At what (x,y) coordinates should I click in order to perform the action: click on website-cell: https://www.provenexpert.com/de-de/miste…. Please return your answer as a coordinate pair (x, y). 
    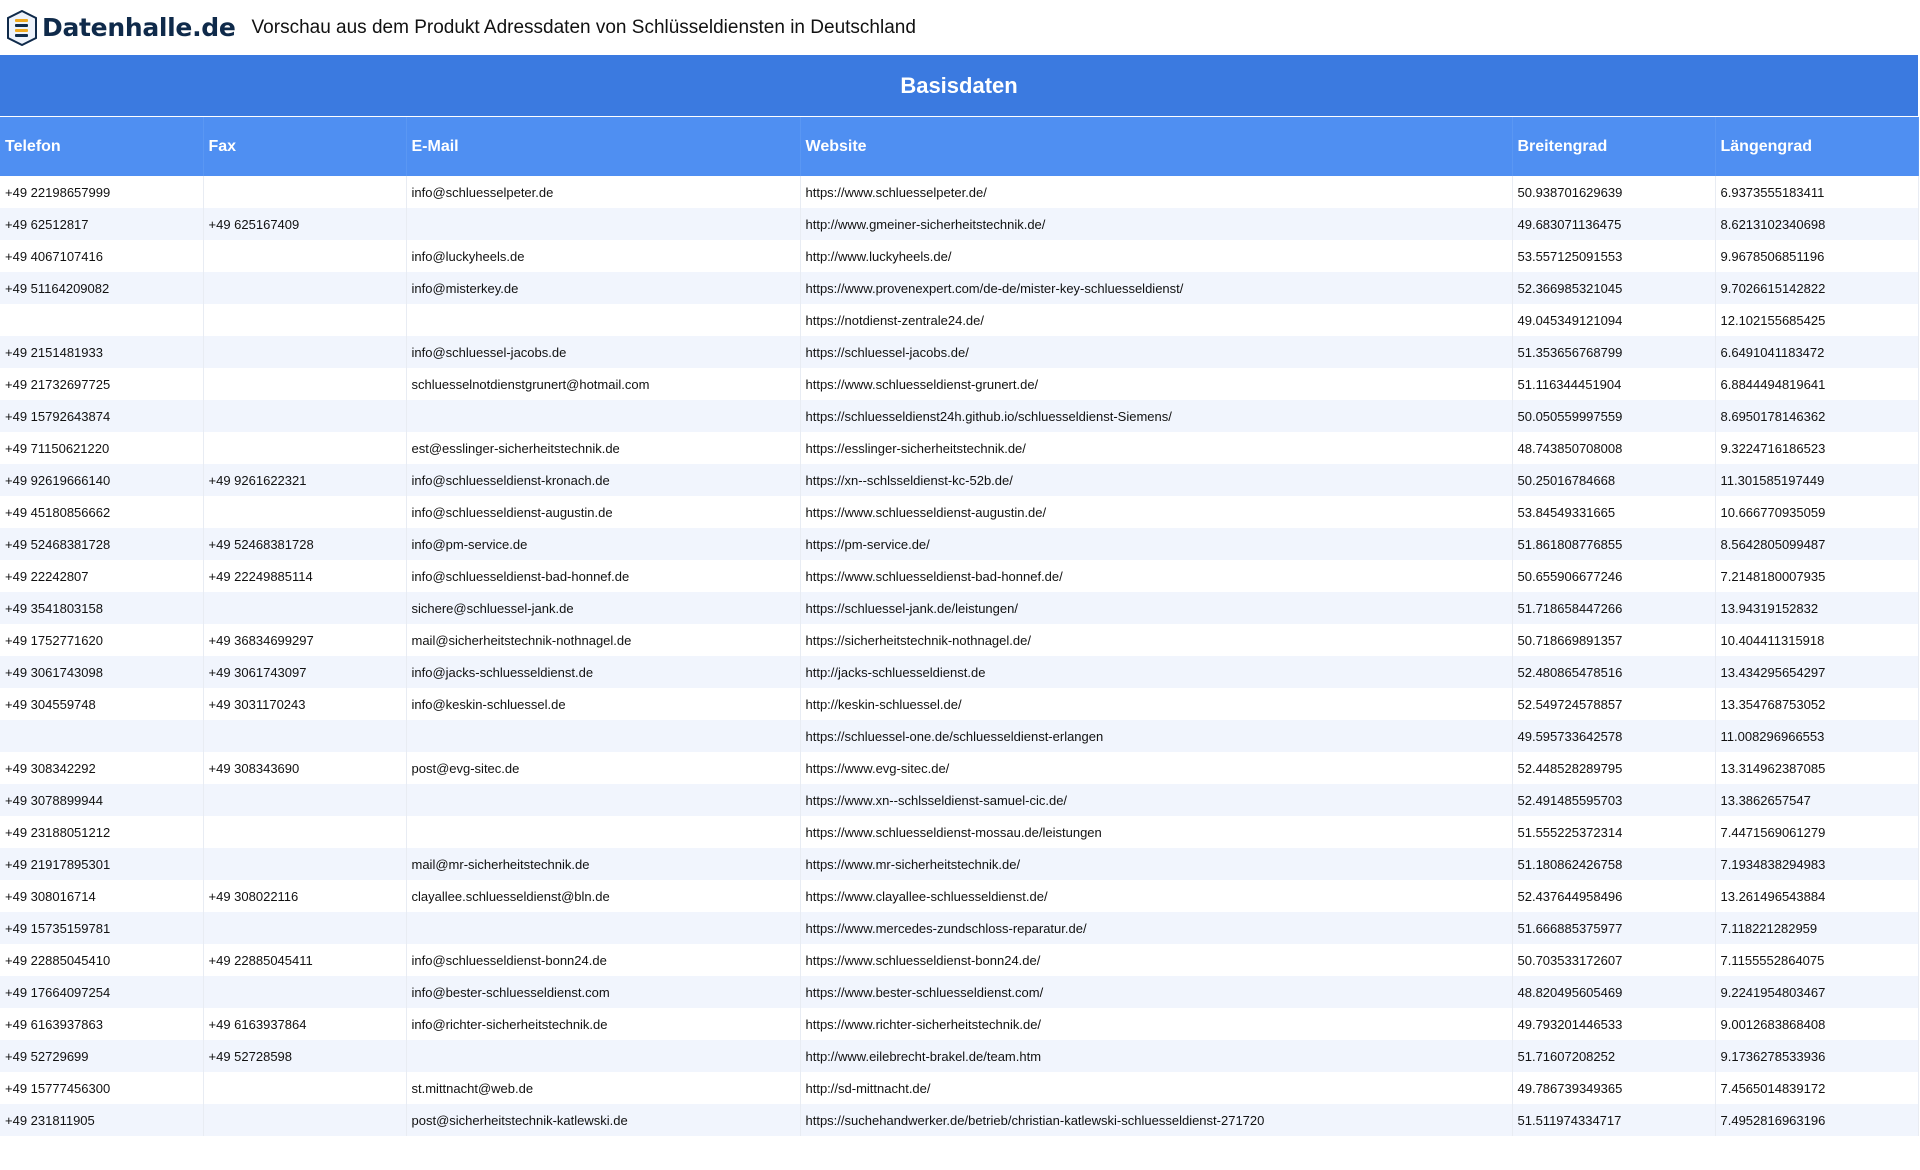
    Looking at the image, I should click on (1156, 288).